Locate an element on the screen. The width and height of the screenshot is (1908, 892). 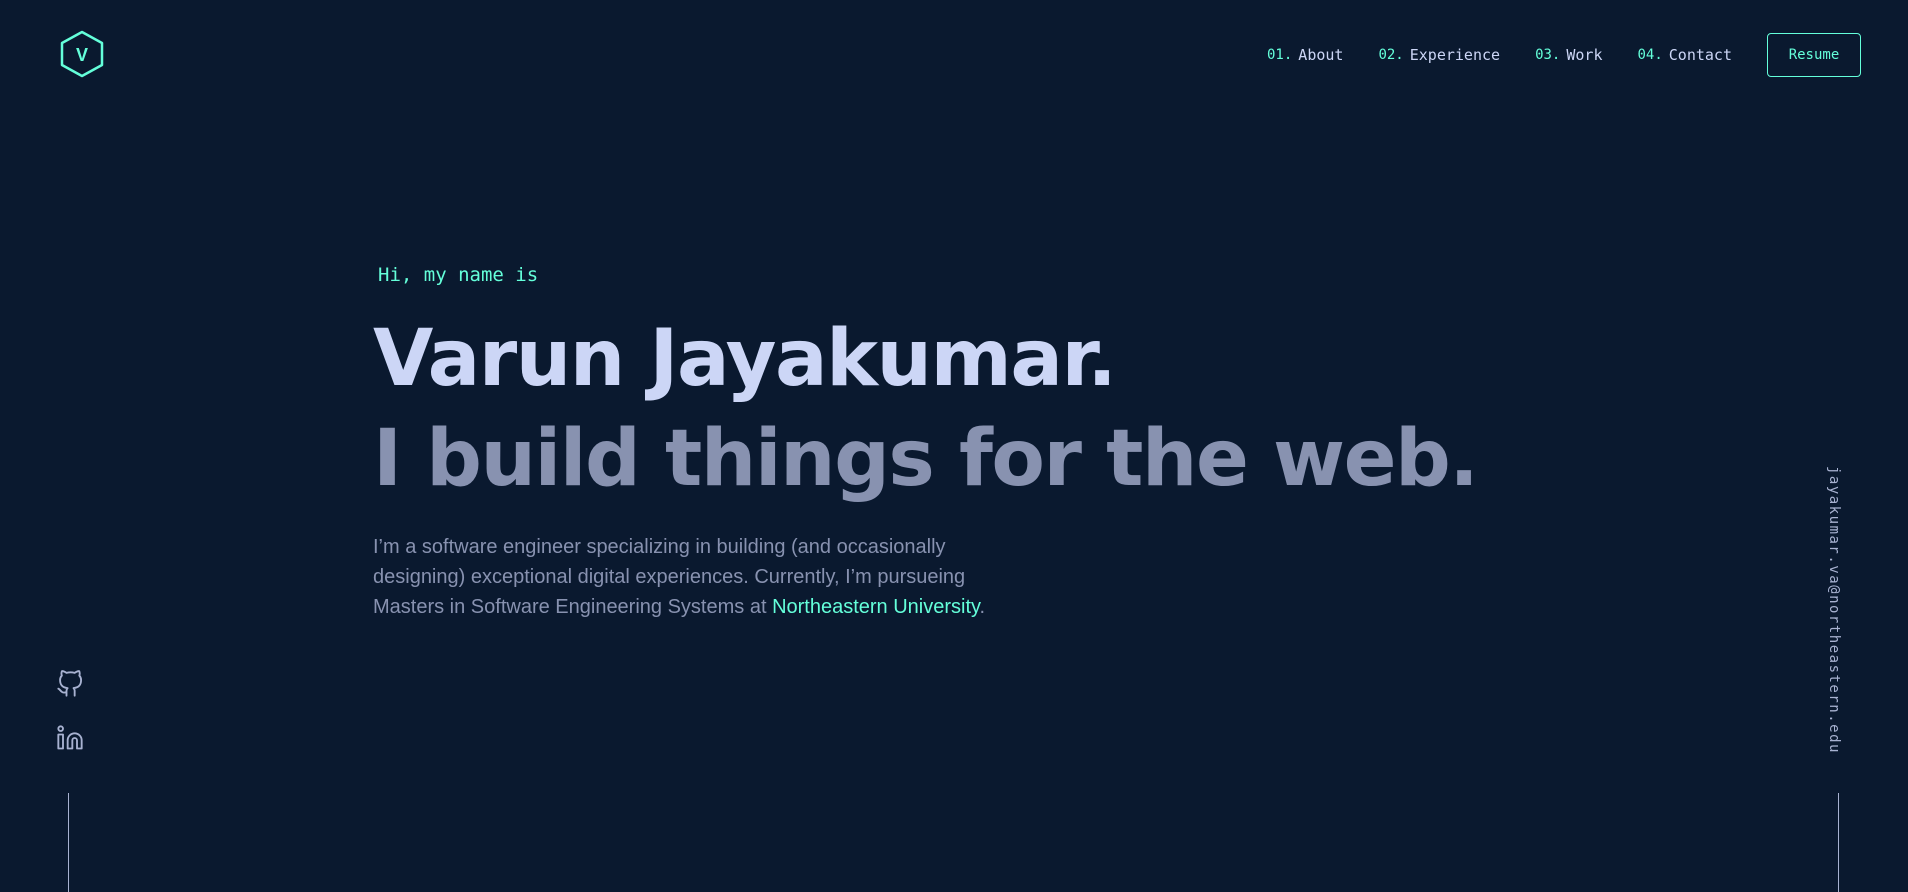
nav-label: Experience is located at coordinates (1455, 55).